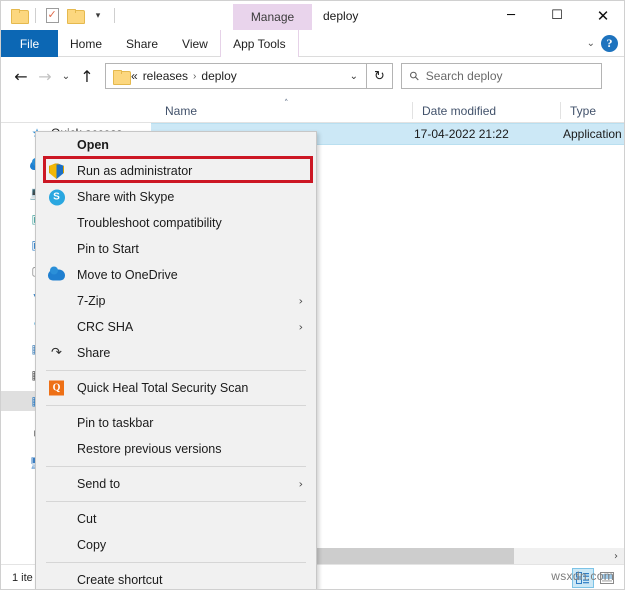  I want to click on forward-button: →, so click(45, 76).